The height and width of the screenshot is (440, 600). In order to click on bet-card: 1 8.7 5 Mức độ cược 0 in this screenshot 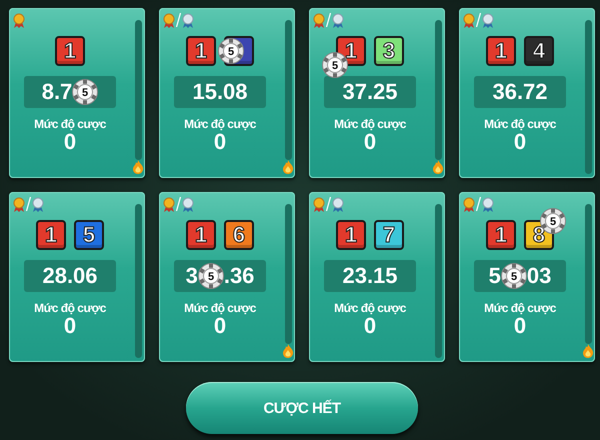, I will do `click(77, 93)`.